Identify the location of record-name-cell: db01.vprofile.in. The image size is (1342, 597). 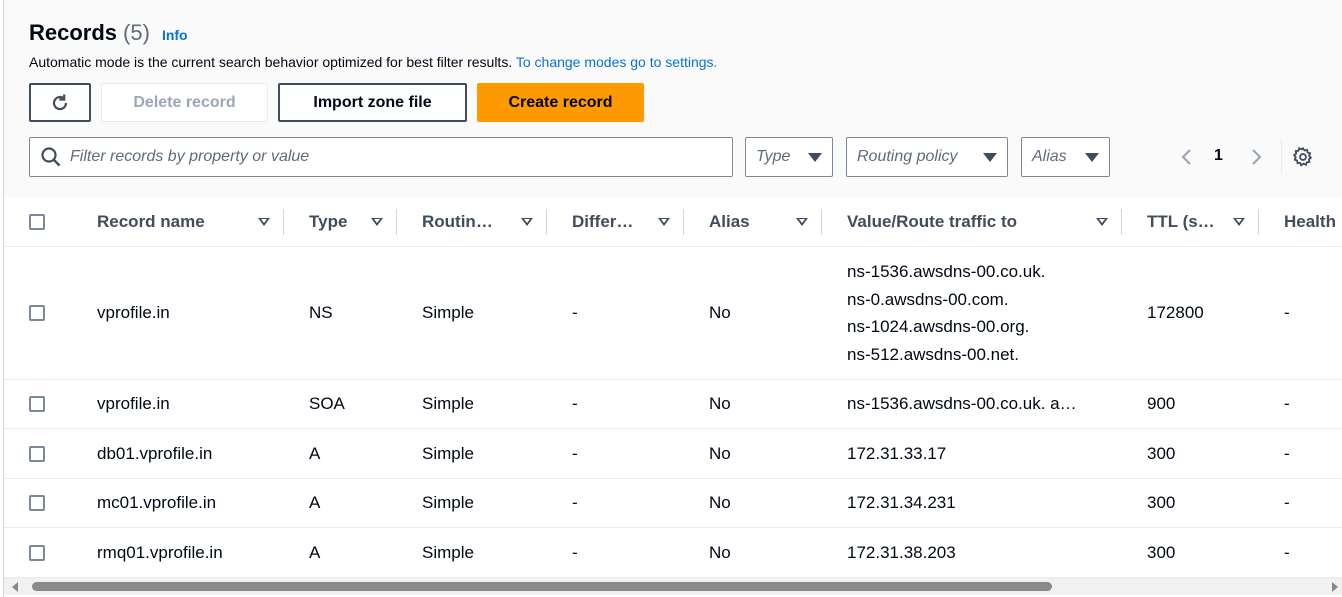
(178, 453).